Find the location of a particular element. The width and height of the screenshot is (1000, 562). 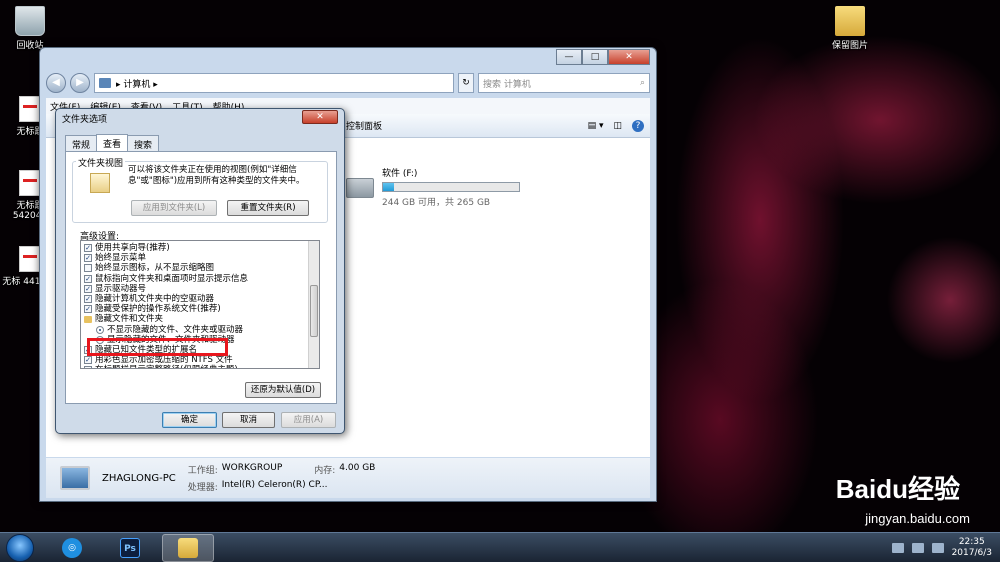

cancel-button: 取消 is located at coordinates (248, 420).